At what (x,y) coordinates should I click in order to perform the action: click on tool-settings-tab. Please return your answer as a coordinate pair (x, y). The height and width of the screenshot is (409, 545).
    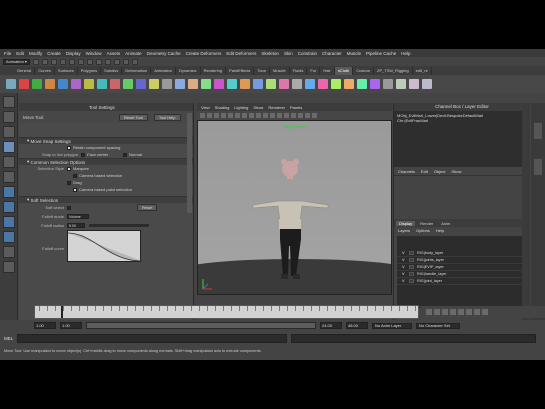
    Looking at the image, I should click on (538, 167).